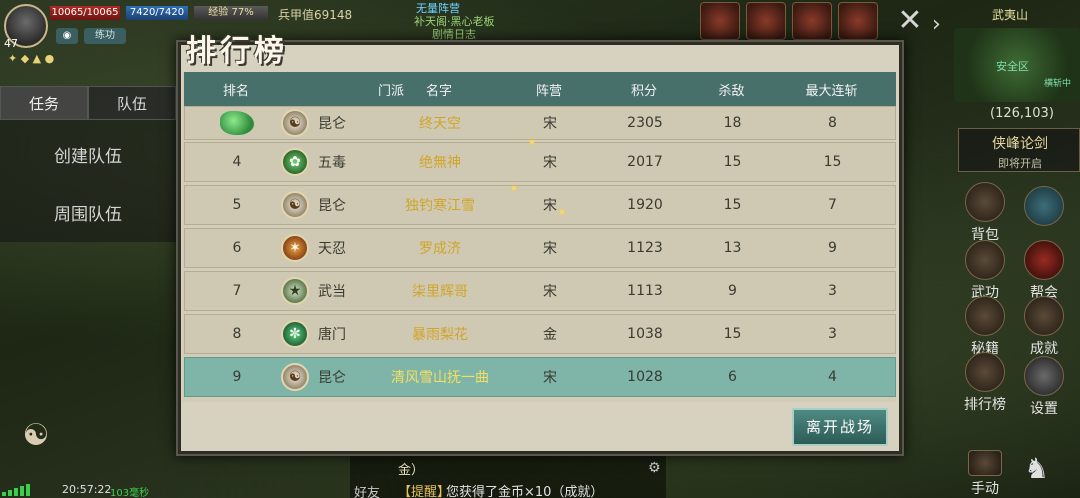 Image resolution: width=1080 pixels, height=498 pixels. Describe the element at coordinates (1044, 409) in the screenshot. I see `settings-label: 设置` at that location.